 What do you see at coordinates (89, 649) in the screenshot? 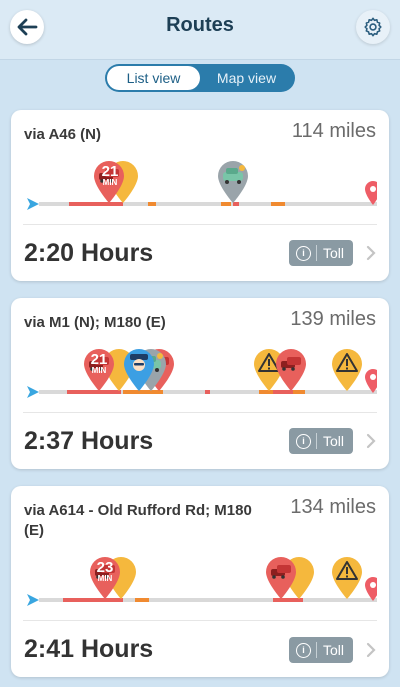
I see `route-duration: 2:41 Hours` at bounding box center [89, 649].